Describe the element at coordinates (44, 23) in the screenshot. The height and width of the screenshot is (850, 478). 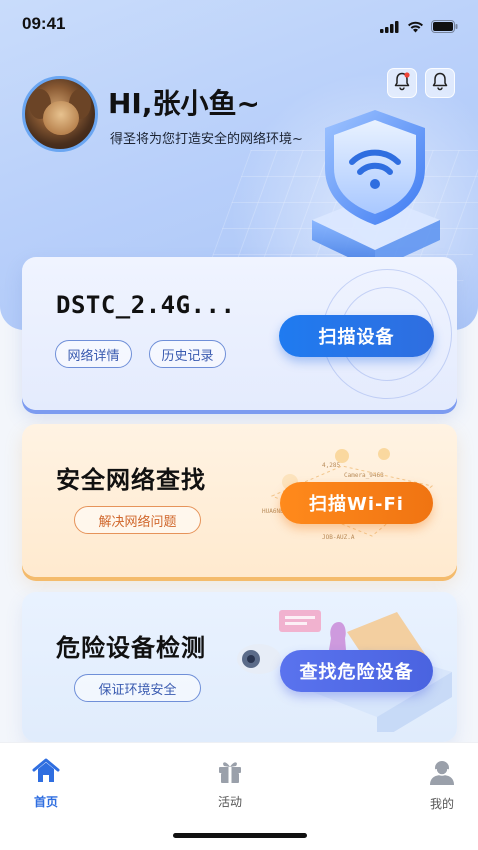
I see `status-time: 09:41` at that location.